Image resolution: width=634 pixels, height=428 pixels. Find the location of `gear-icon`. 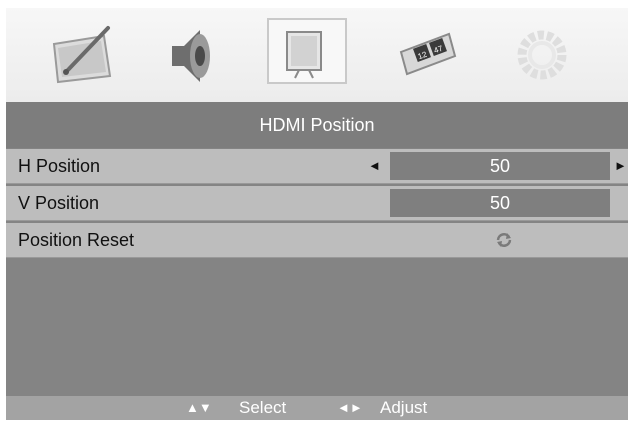

gear-icon is located at coordinates (542, 55).